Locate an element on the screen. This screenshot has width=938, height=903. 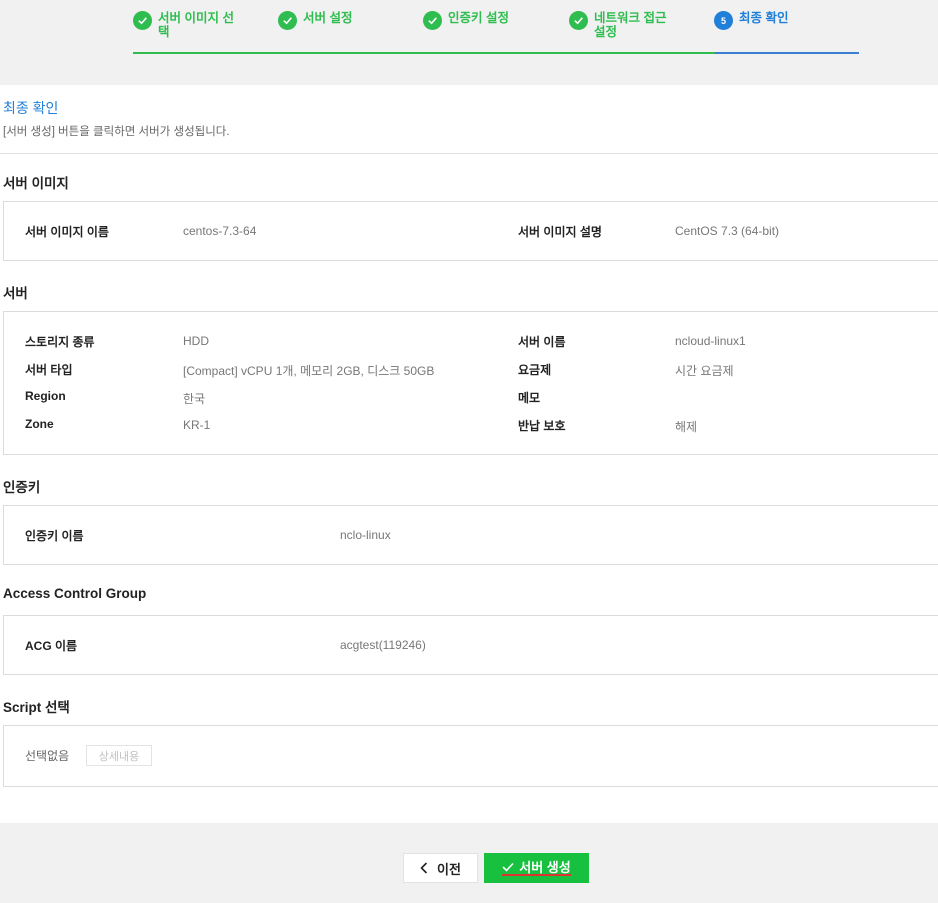
step-auth-key: 인증키 설정 is located at coordinates (466, 20).